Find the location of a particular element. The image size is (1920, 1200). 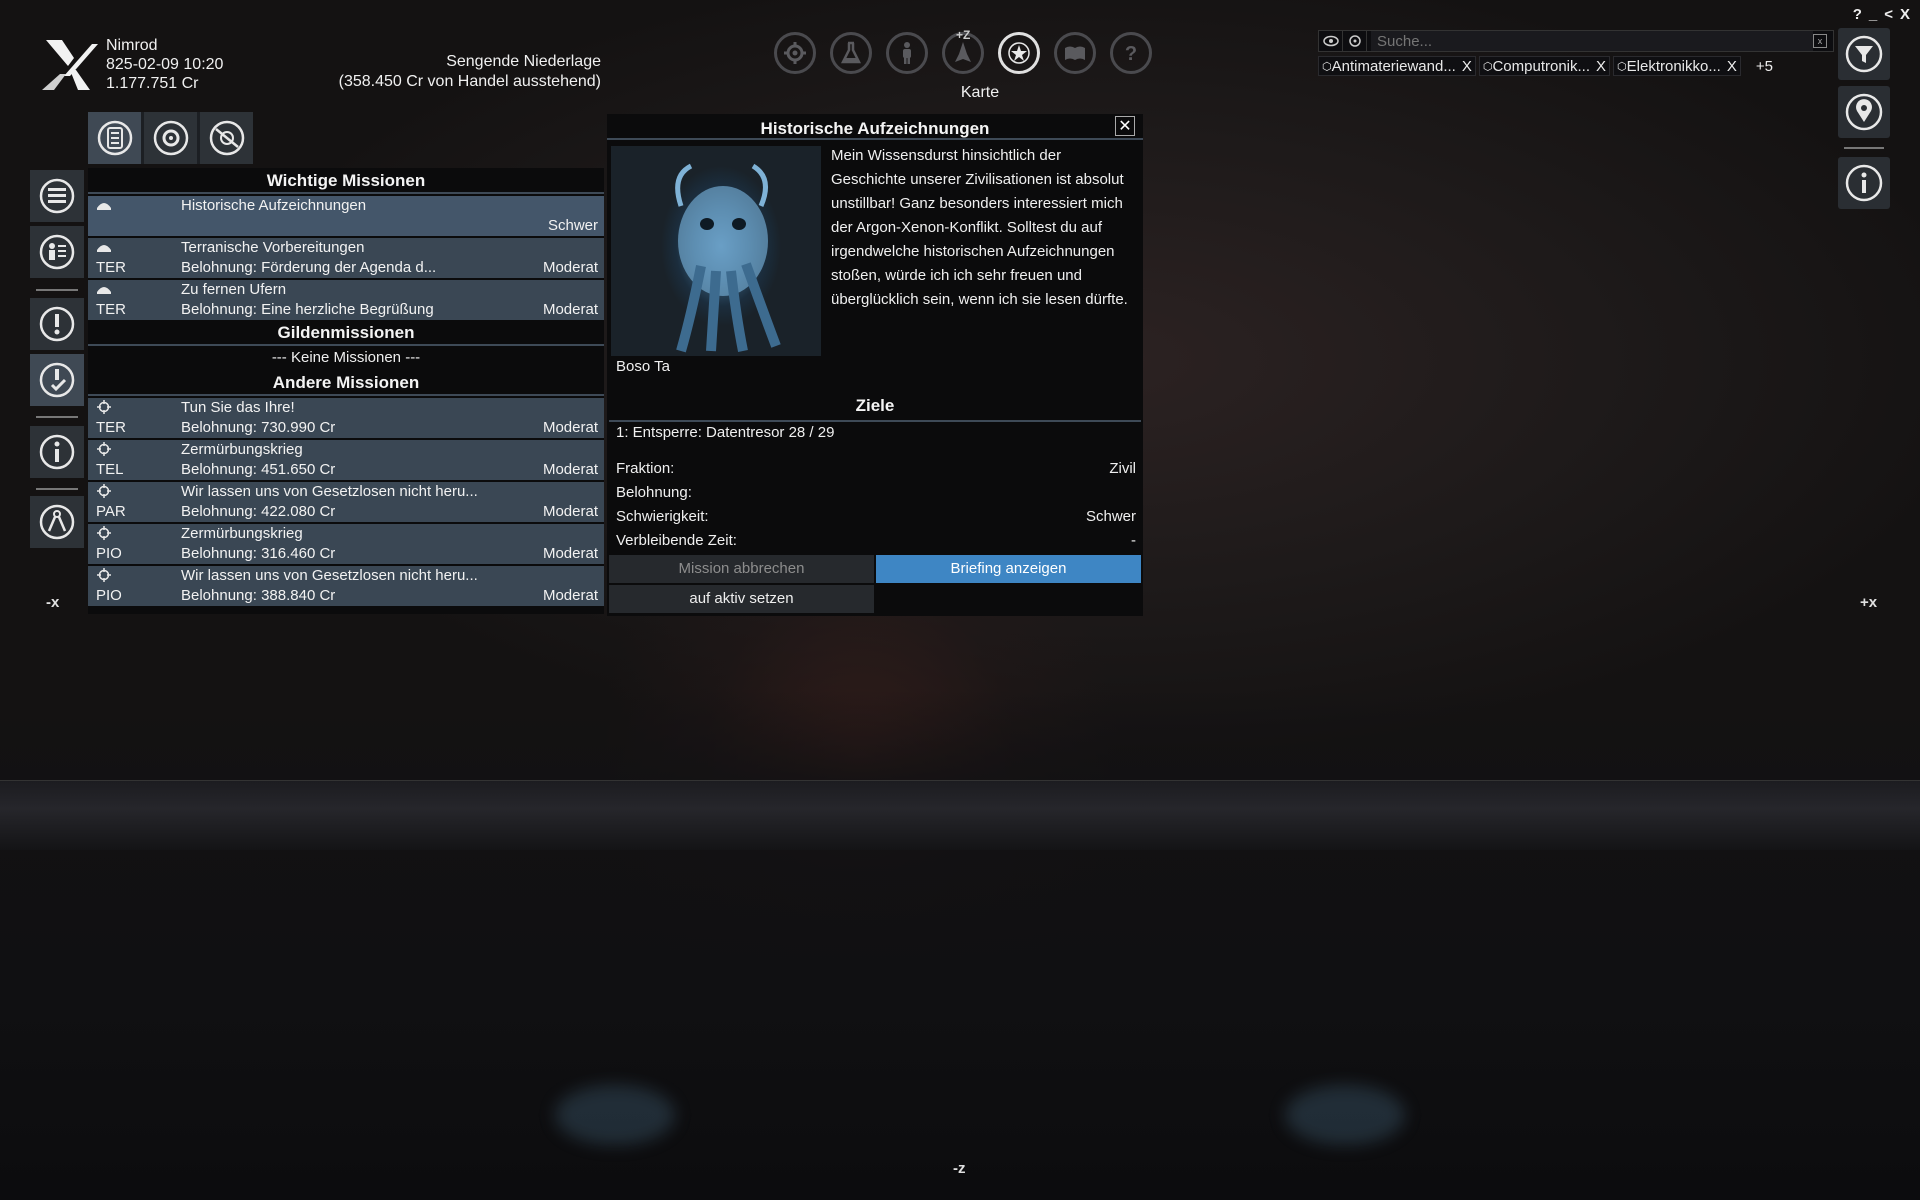

object-list-button is located at coordinates (57, 196).